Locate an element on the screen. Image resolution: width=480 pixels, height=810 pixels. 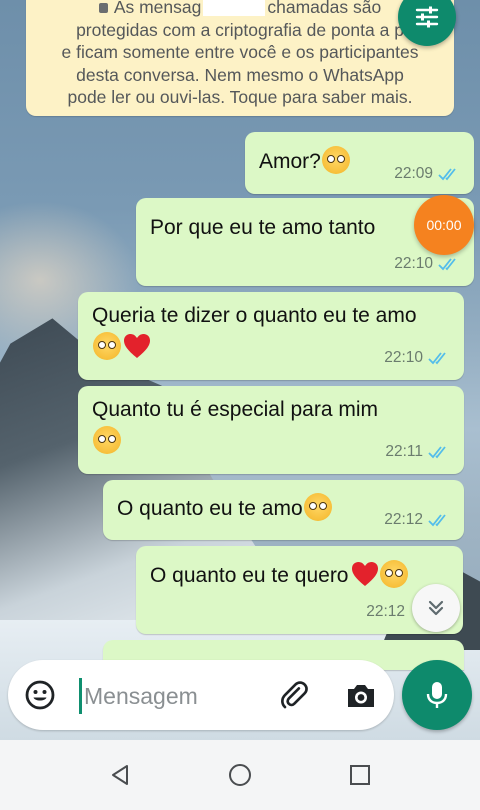
system-navigation-bar is located at coordinates (240, 775).